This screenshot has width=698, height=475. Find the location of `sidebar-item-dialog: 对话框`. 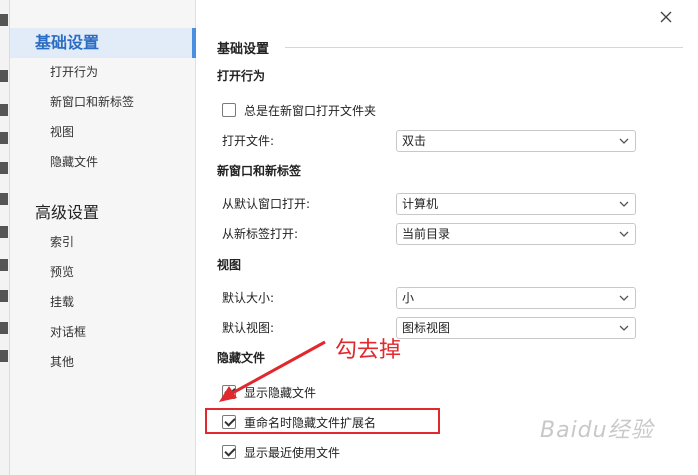

sidebar-item-dialog: 对话框 is located at coordinates (68, 332).